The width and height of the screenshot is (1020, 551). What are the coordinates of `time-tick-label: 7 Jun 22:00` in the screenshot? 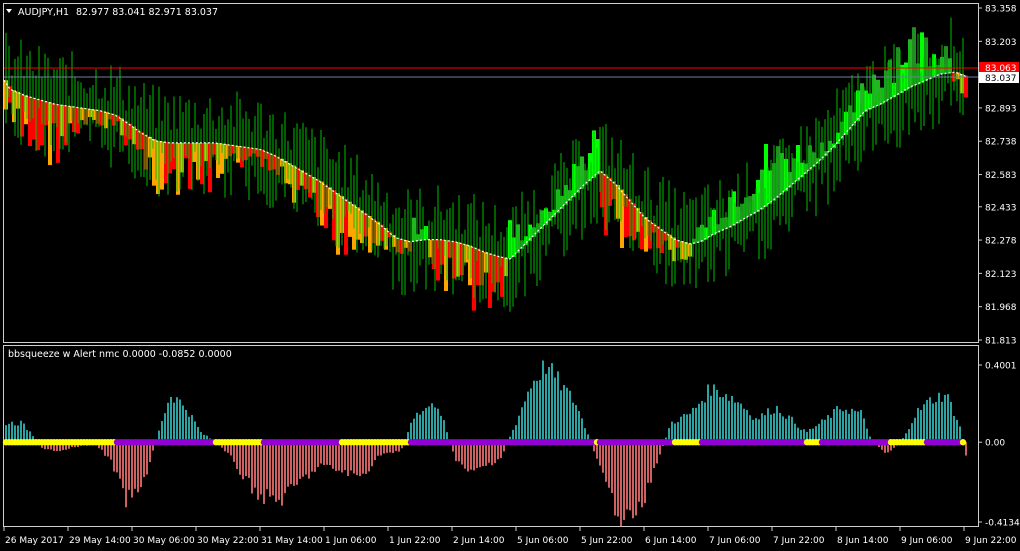 It's located at (799, 541).